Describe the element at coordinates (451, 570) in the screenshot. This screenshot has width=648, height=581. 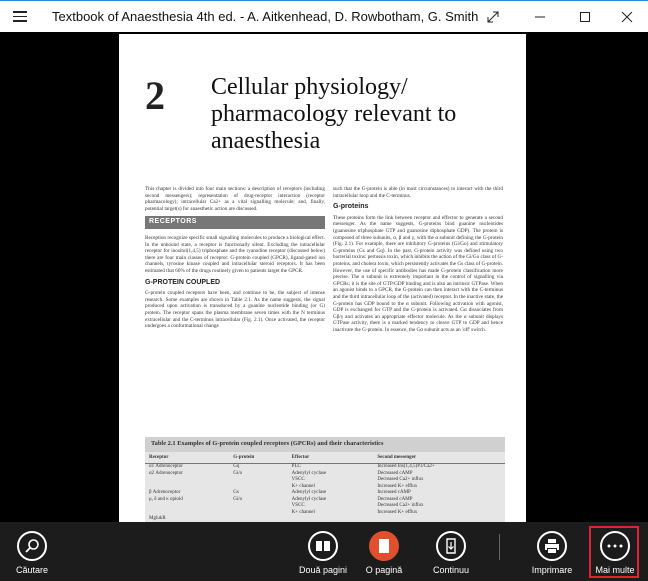
I see `continuous-label: Continuu` at that location.